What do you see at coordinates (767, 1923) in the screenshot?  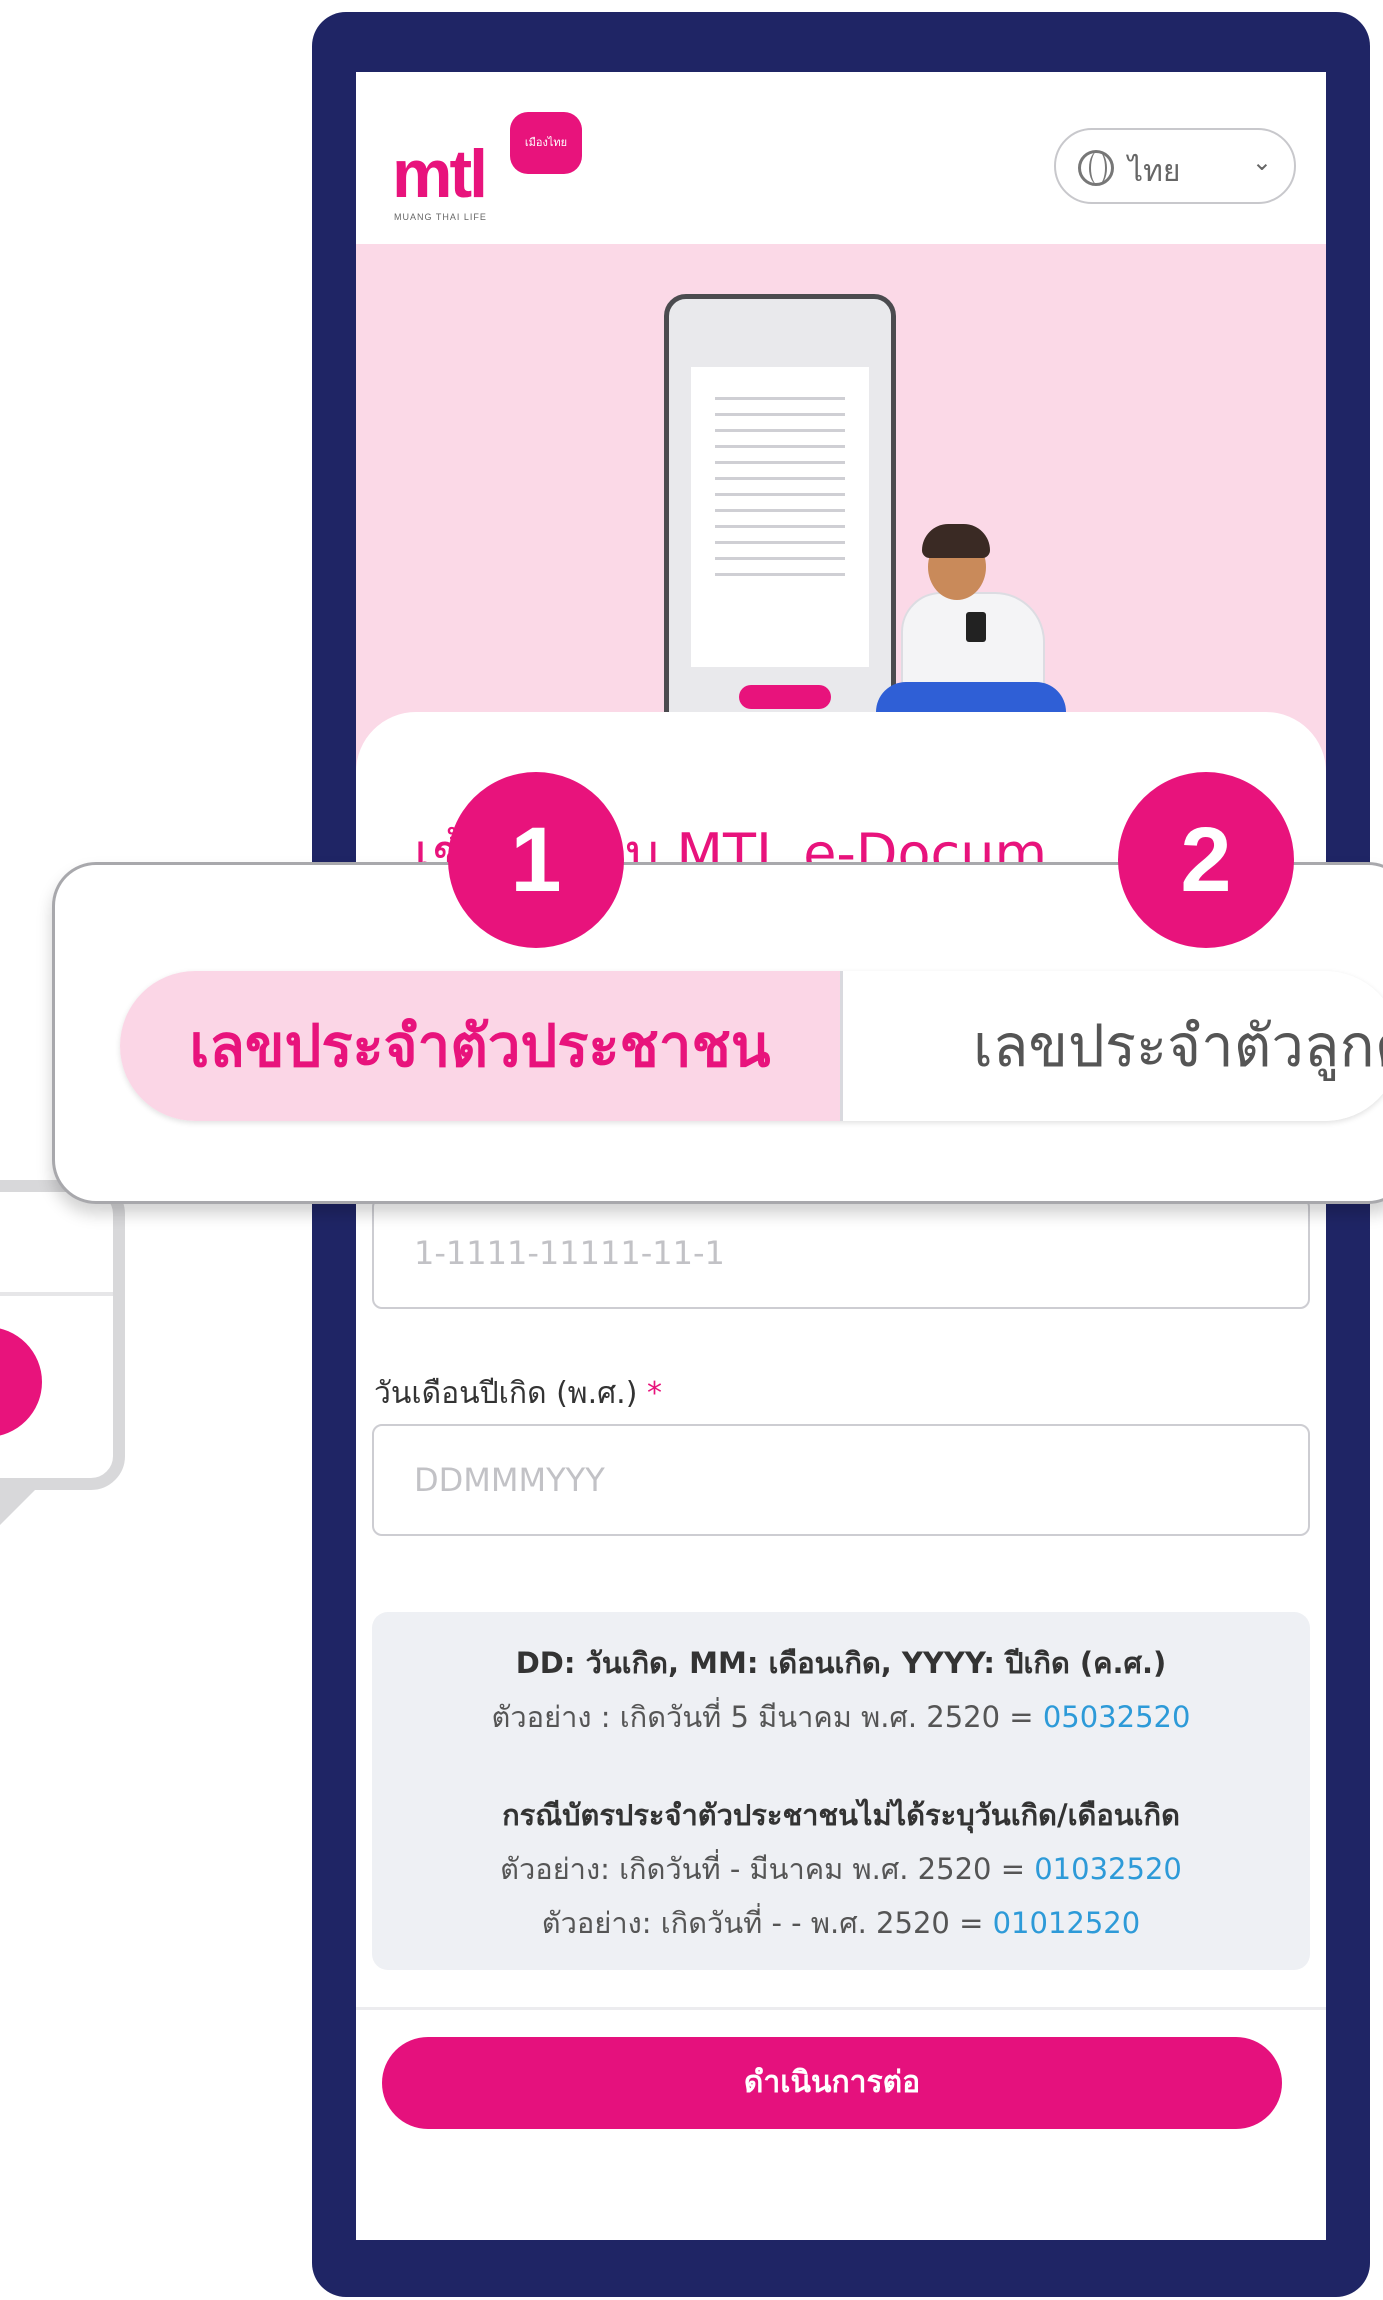 I see `help-line-5-text: ตัวอย่าง: เกิดวันที่ - - พ.ศ. 2520 =` at bounding box center [767, 1923].